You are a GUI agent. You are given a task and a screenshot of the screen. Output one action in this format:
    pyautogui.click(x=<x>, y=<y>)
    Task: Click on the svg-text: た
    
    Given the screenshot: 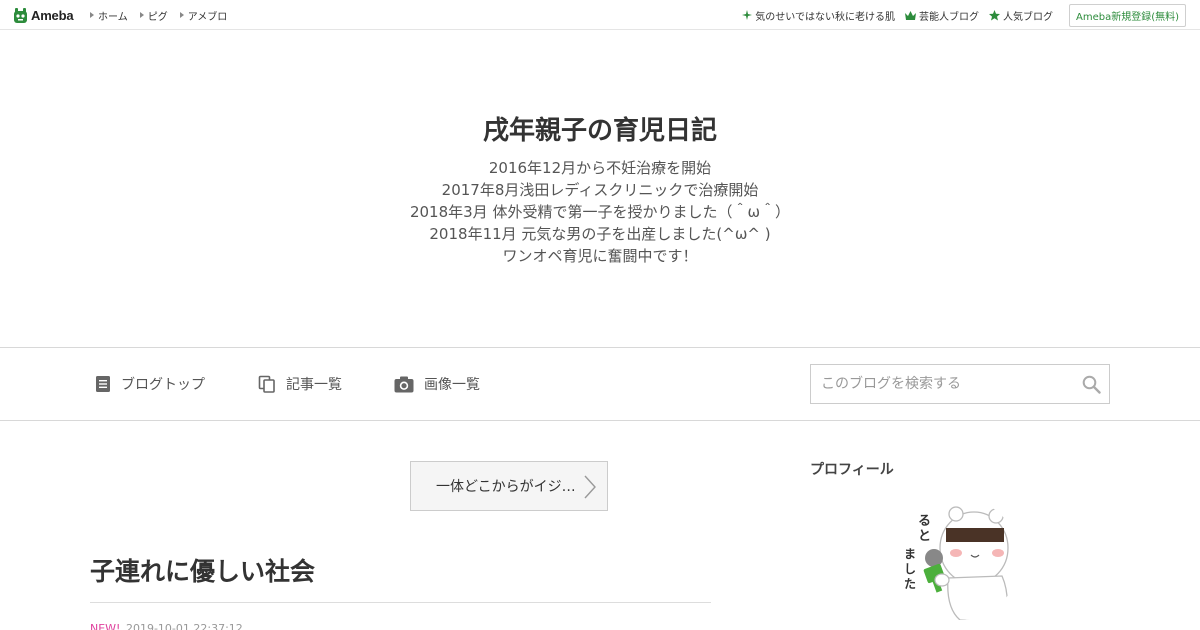 What is the action you would take?
    pyautogui.click(x=910, y=584)
    